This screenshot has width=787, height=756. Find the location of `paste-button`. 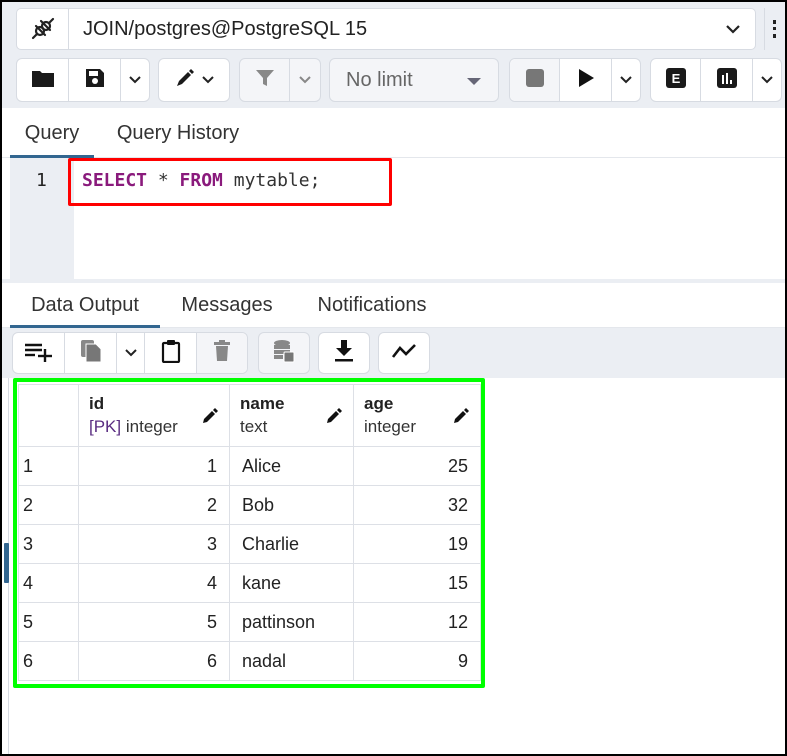

paste-button is located at coordinates (171, 353).